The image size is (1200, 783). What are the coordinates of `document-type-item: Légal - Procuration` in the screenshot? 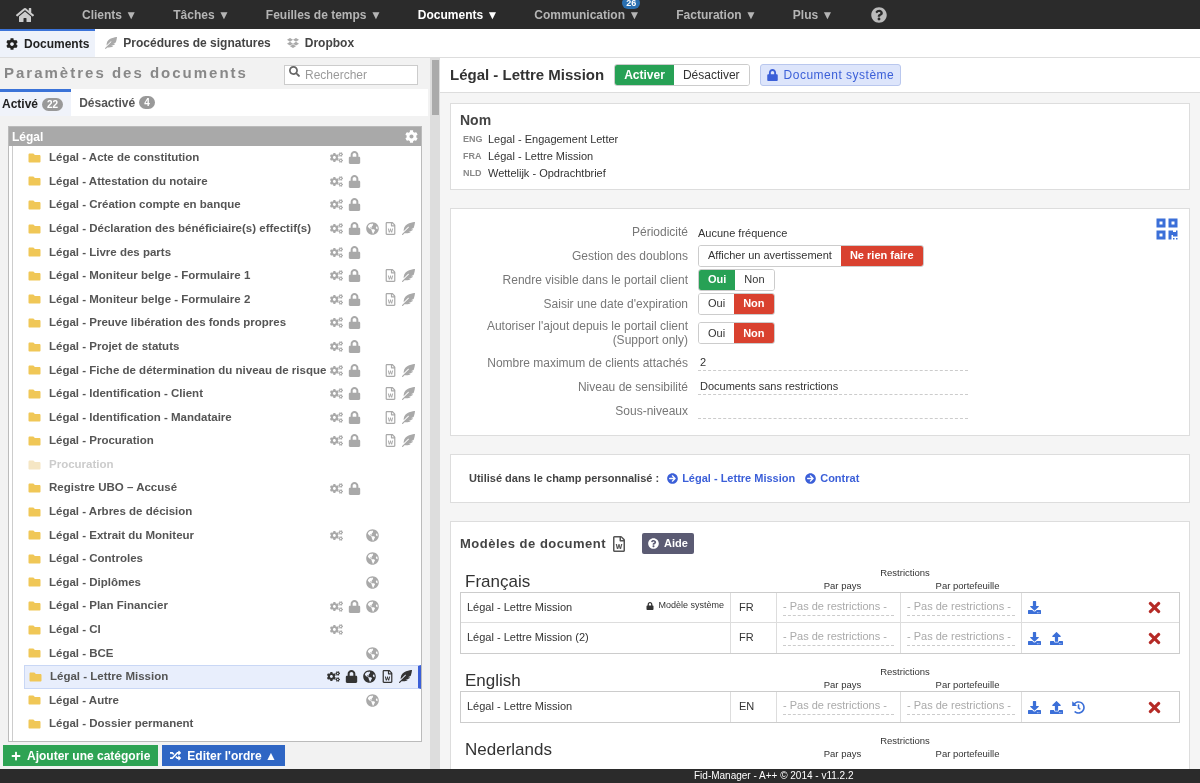 It's located at (222, 441).